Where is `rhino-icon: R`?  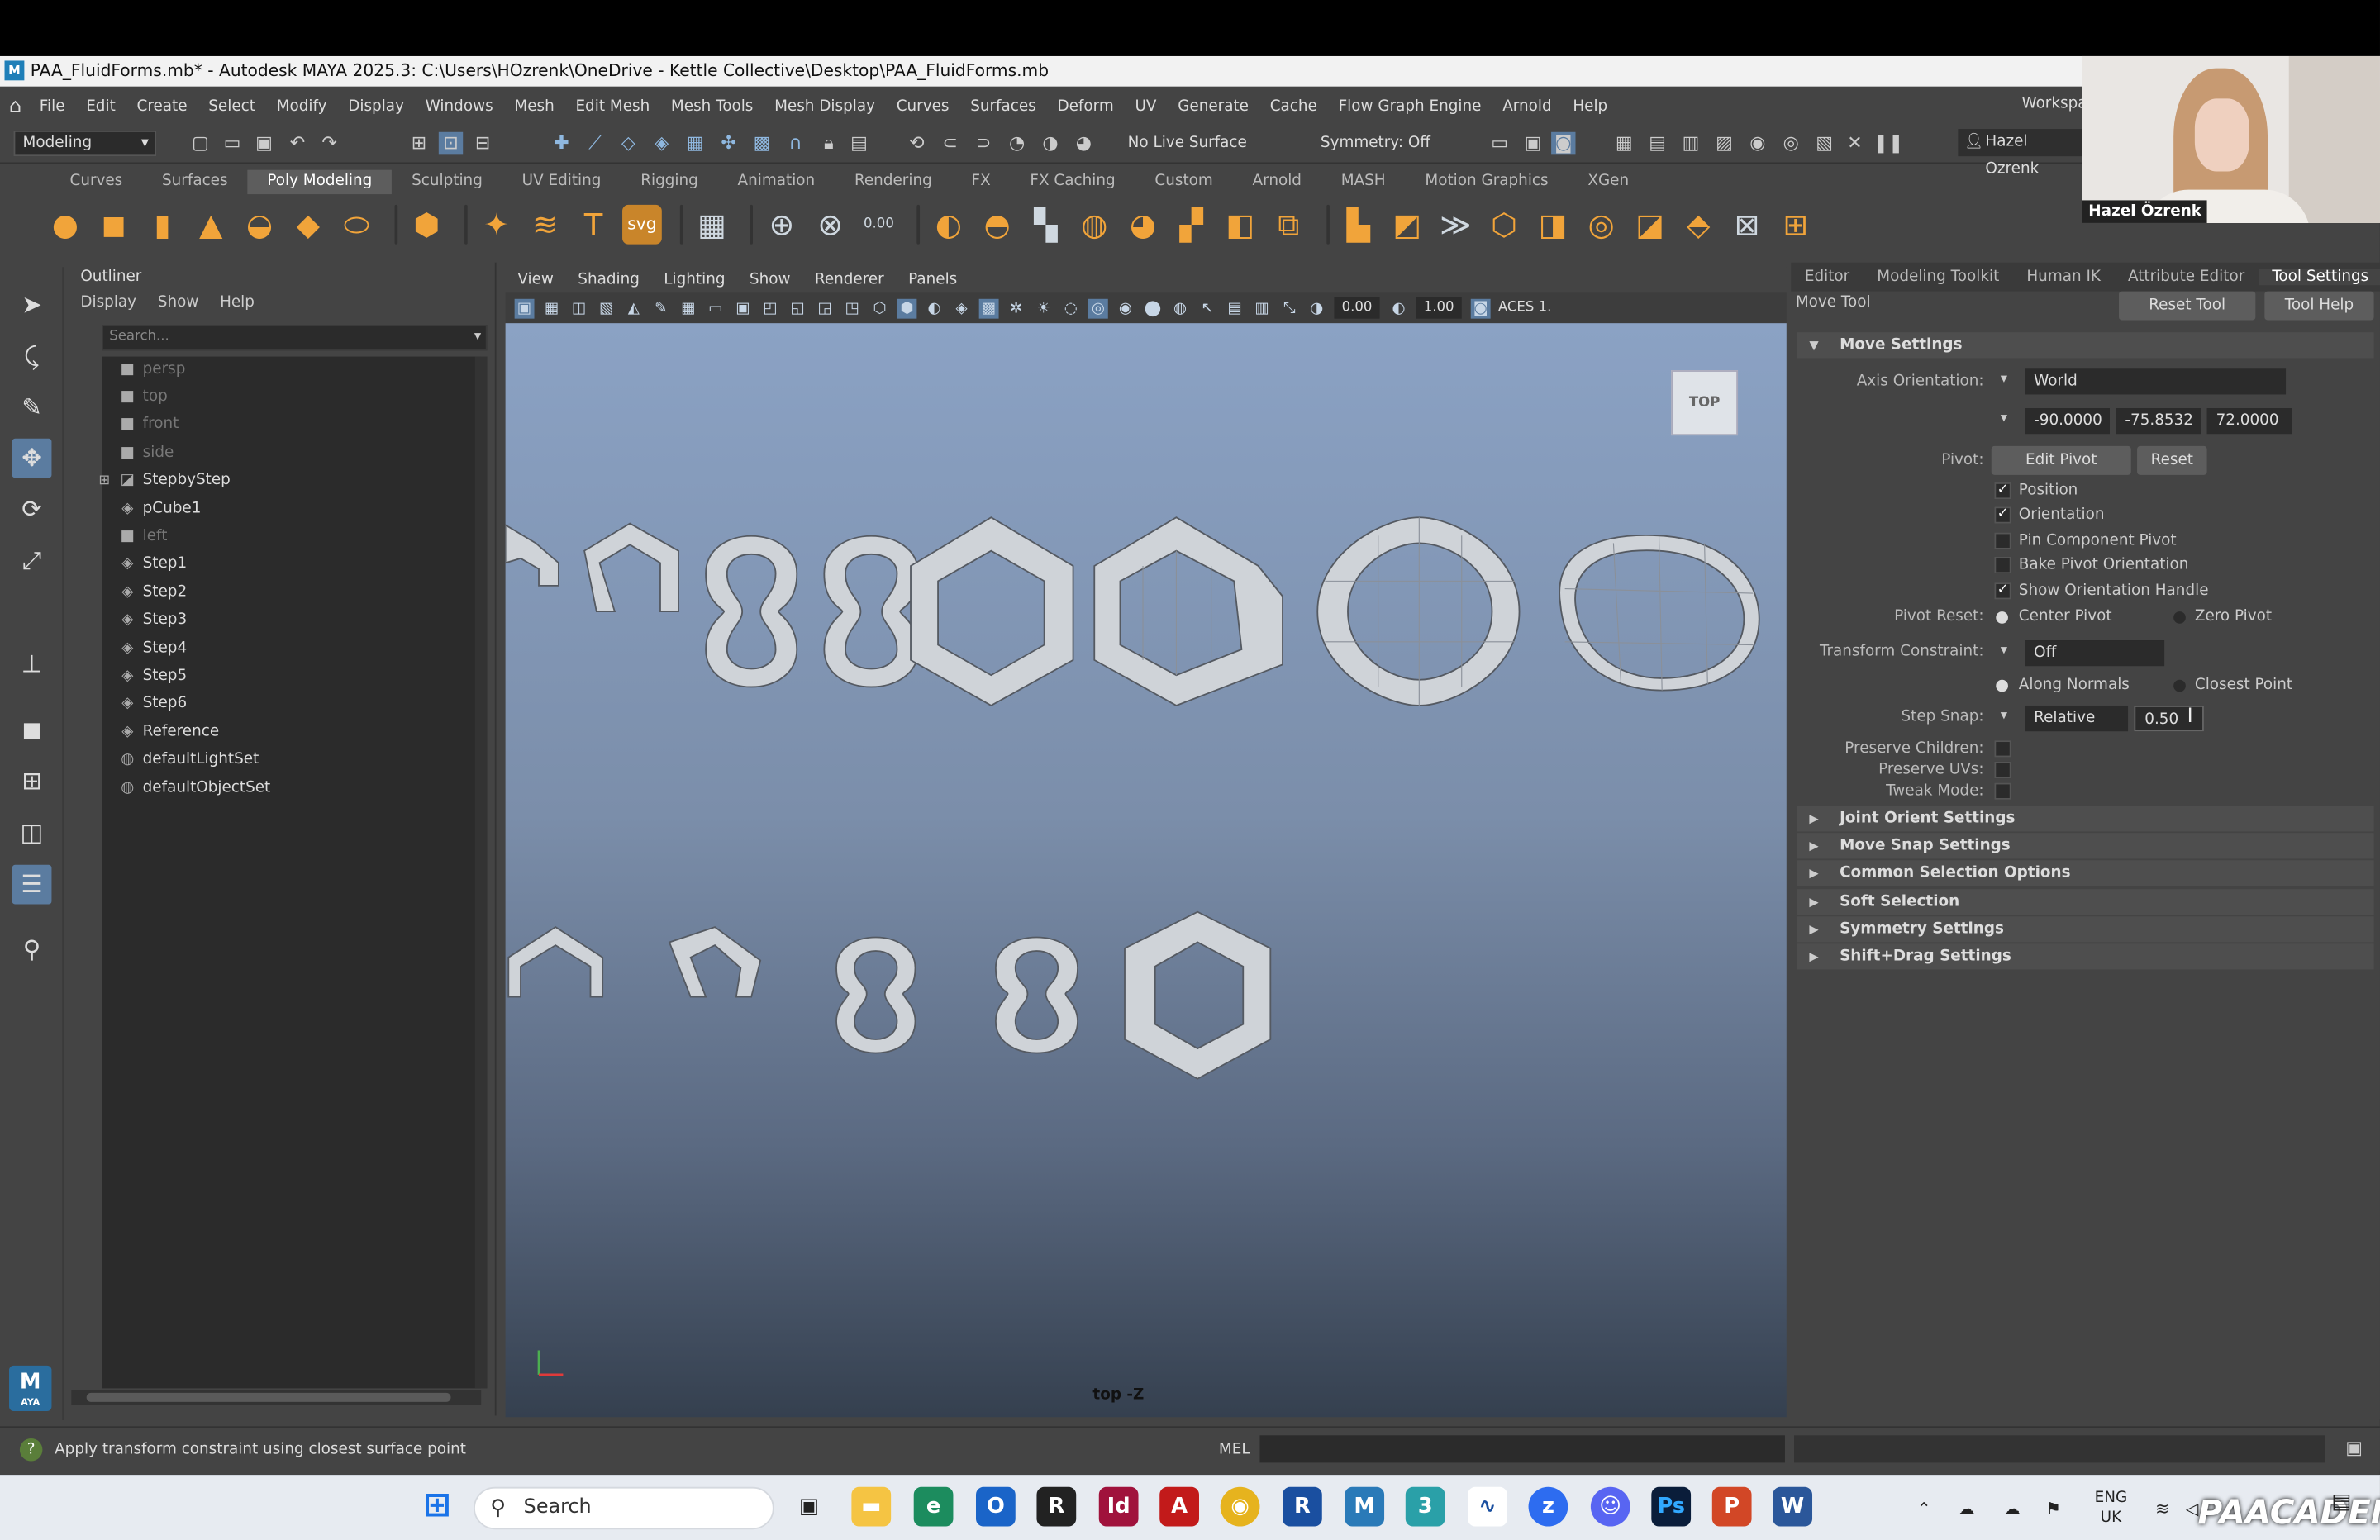
rhino-icon: R is located at coordinates (1056, 1506).